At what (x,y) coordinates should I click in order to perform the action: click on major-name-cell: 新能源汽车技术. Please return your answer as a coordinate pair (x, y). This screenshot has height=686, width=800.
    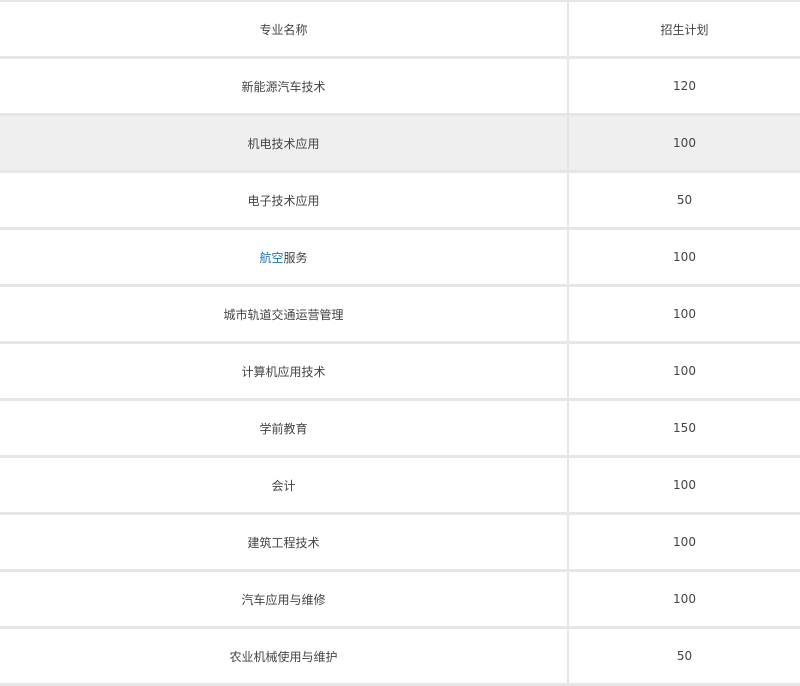
    Looking at the image, I should click on (284, 86).